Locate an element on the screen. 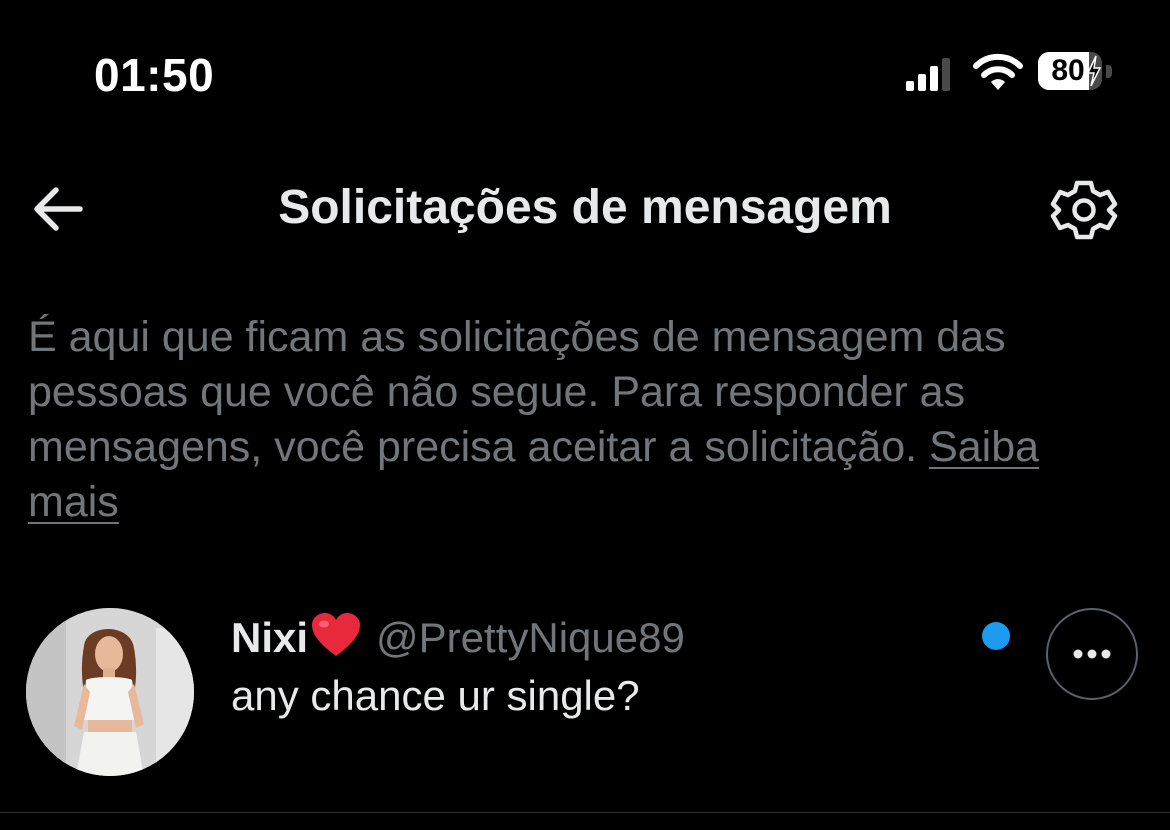 The width and height of the screenshot is (1170, 830). cellular-signal-icon is located at coordinates (928, 74).